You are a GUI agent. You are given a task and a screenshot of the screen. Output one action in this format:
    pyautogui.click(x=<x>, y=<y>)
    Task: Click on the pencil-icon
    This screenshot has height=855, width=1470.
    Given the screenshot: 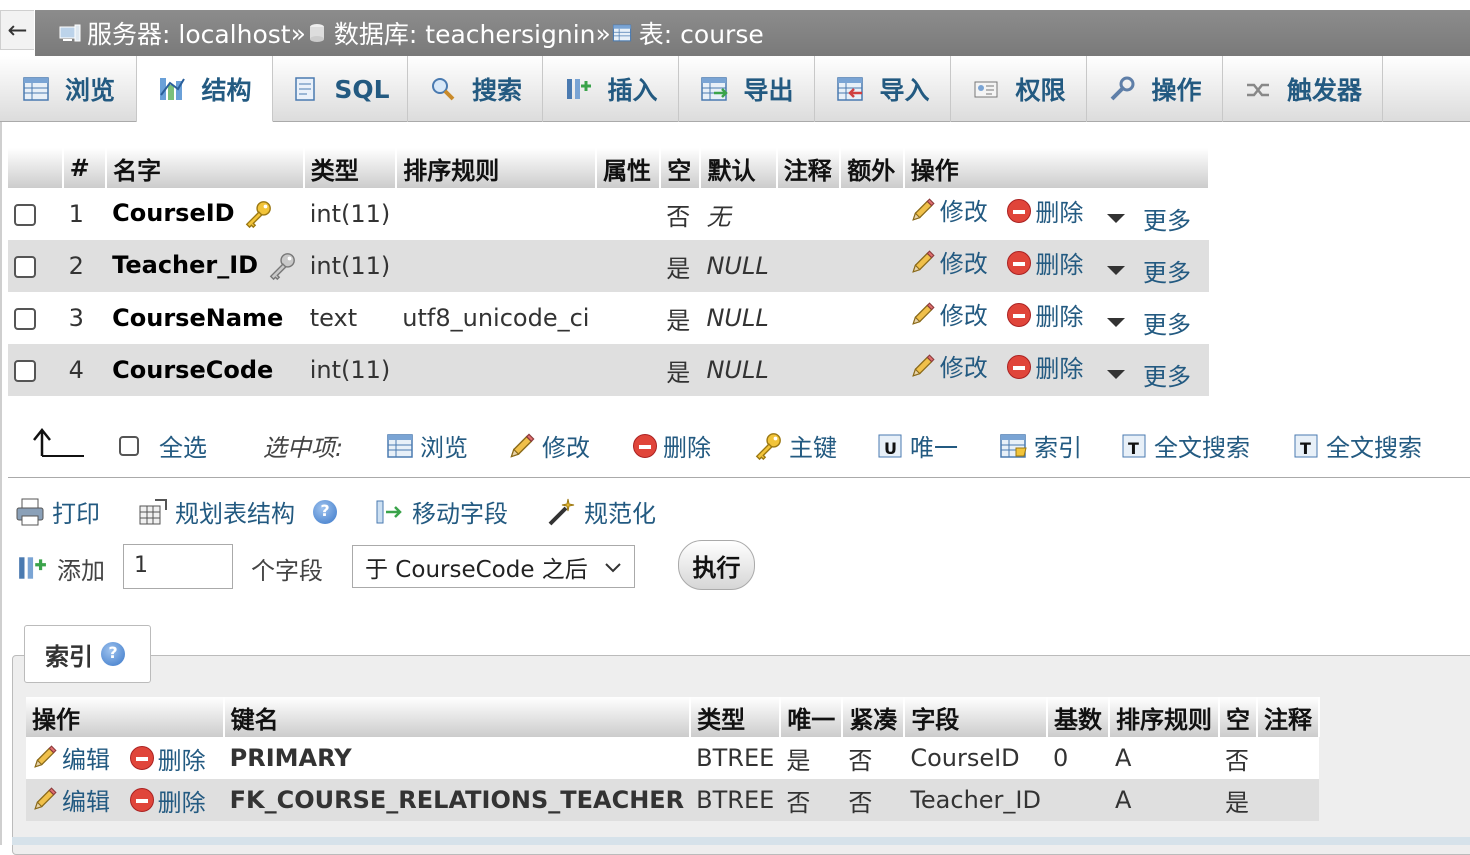 What is the action you would take?
    pyautogui.click(x=923, y=210)
    